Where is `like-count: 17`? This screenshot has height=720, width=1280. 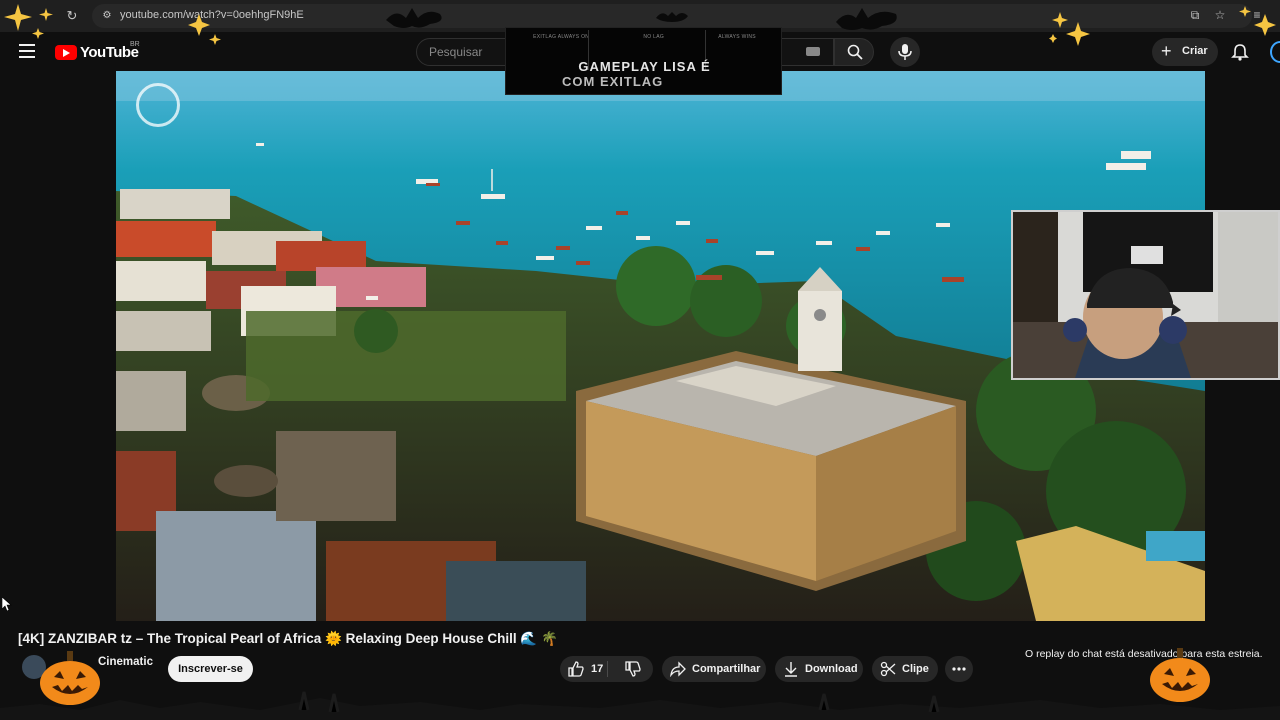
like-count: 17 is located at coordinates (597, 669).